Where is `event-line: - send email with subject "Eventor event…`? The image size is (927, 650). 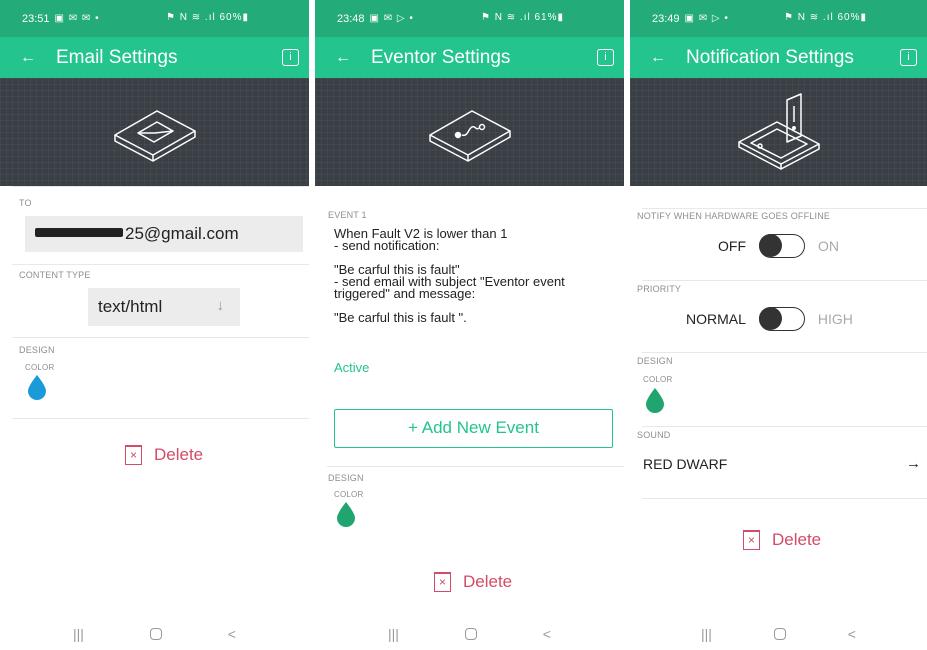
event-line: - send email with subject "Eventor event… is located at coordinates (449, 287).